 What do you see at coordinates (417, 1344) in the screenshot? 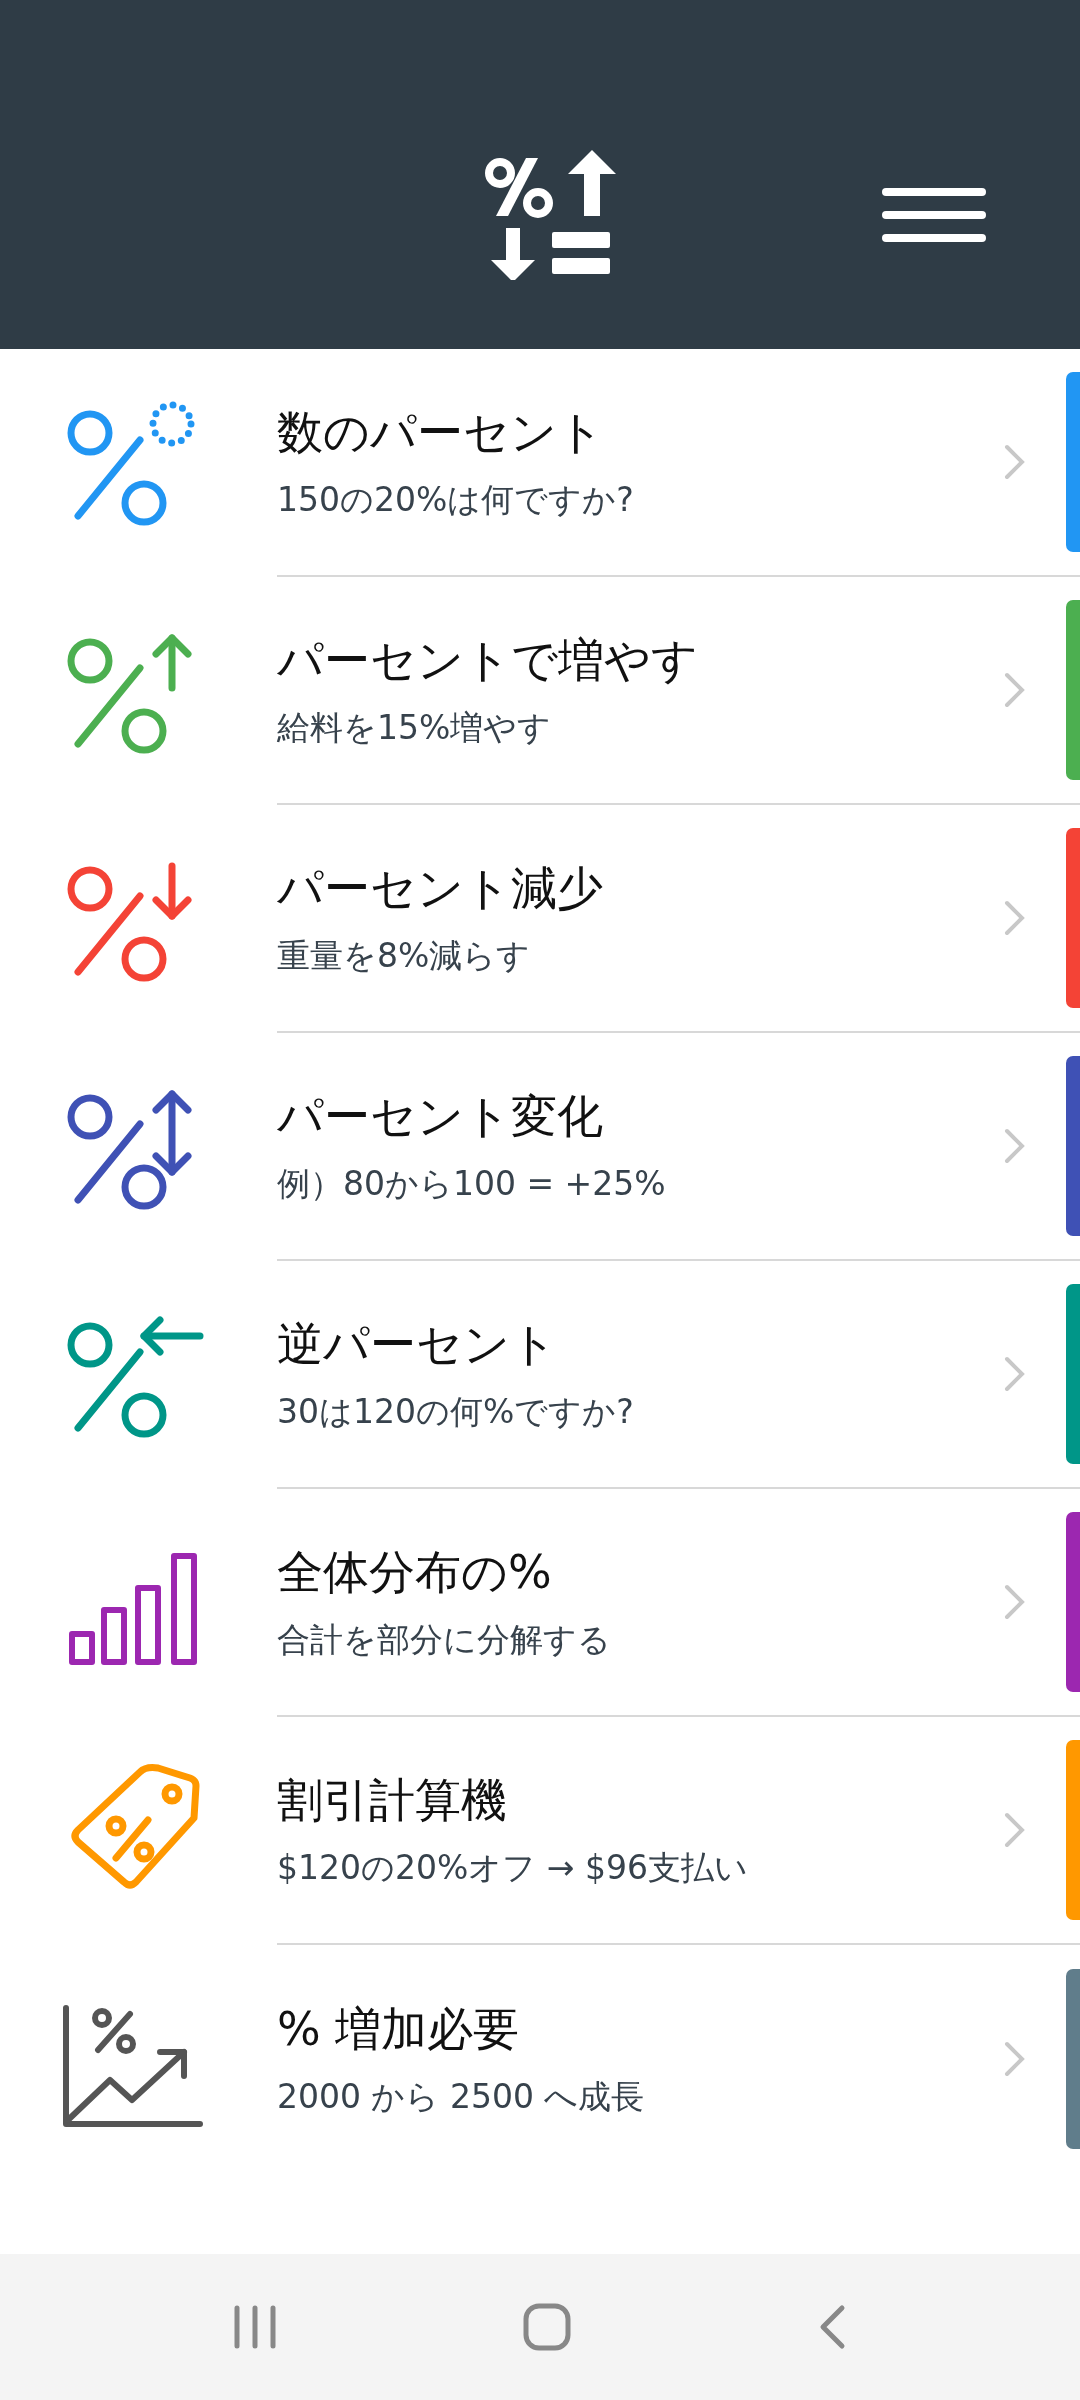
I see `item-title: 逆パーセント` at bounding box center [417, 1344].